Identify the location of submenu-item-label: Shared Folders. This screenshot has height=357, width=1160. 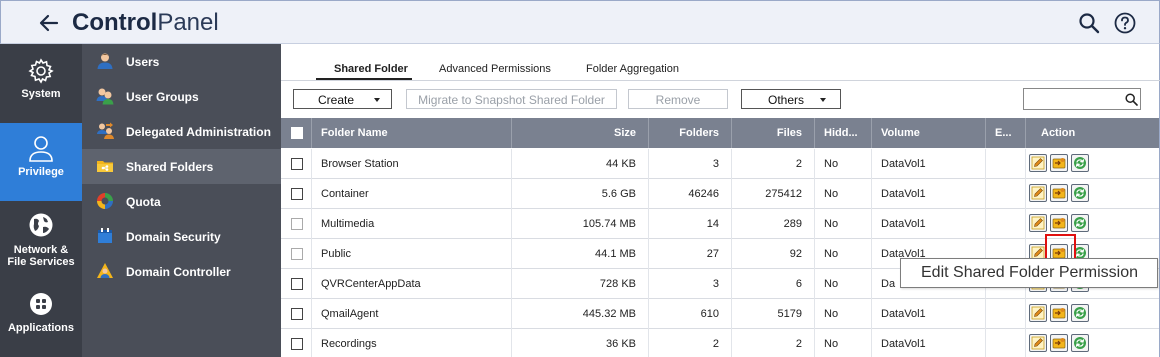
(170, 167).